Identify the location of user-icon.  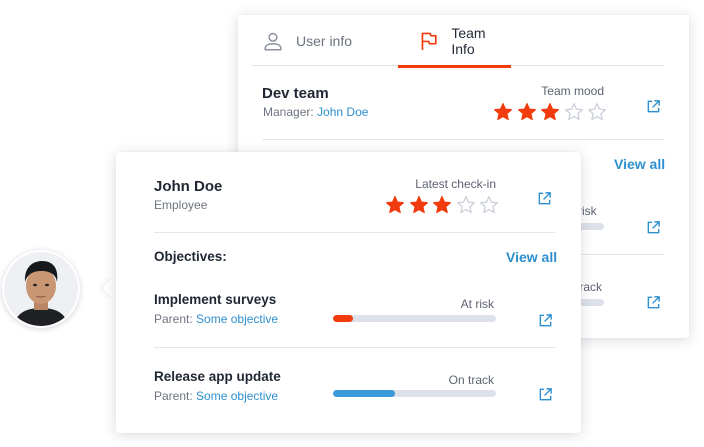
(273, 41).